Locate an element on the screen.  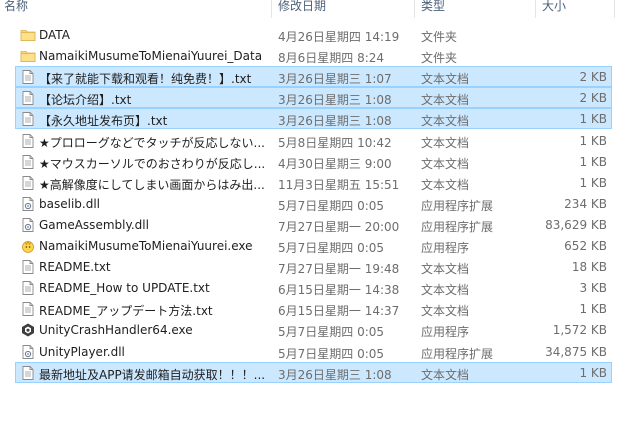
file-name: NamaikiMusumeToMienaiYuurei.exe is located at coordinates (146, 246).